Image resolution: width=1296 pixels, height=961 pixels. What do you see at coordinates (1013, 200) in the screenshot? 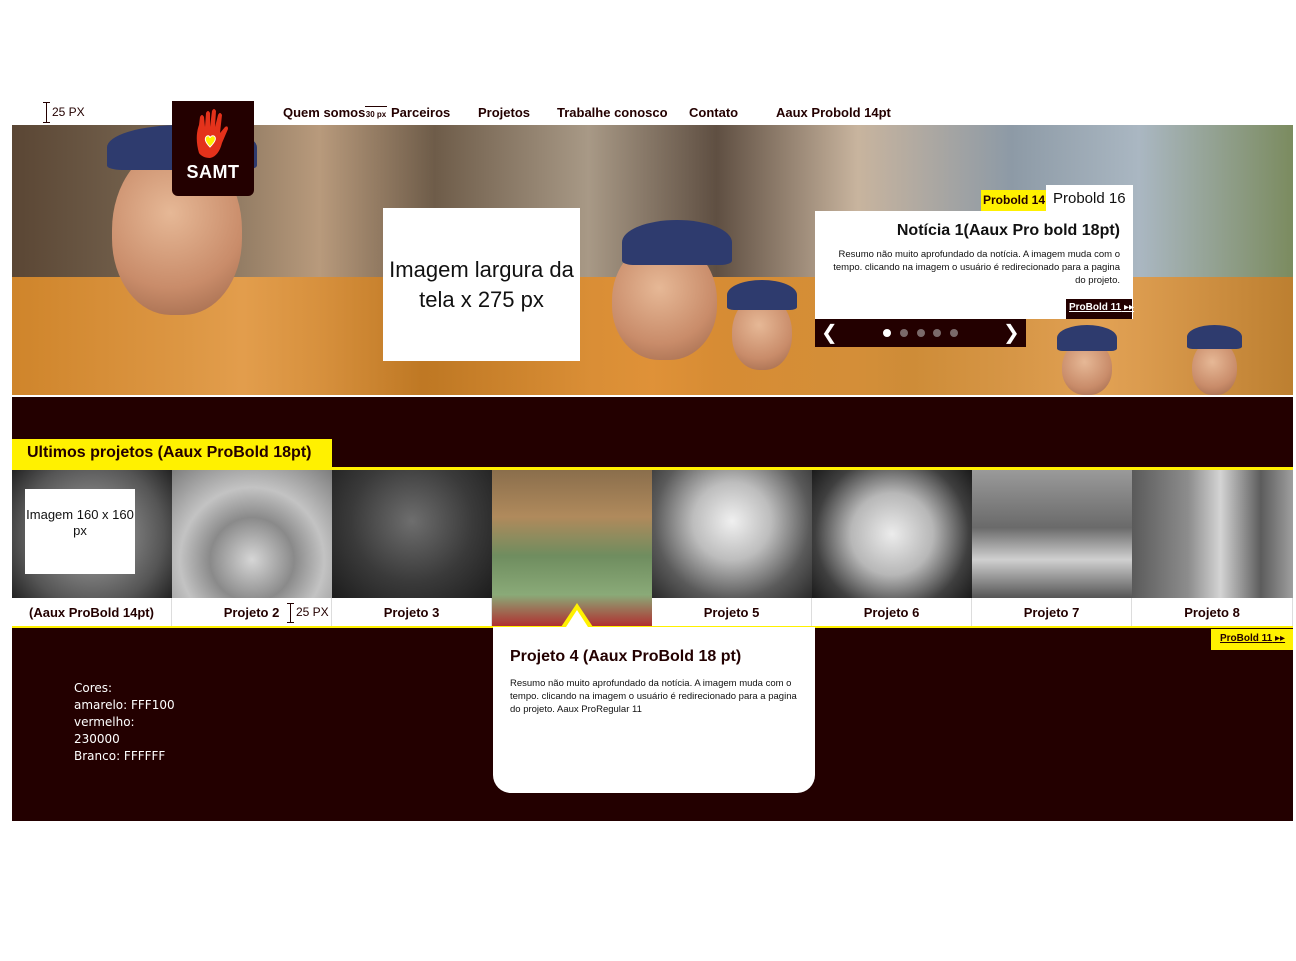
I see `news-tab-small: Probold 14` at bounding box center [1013, 200].